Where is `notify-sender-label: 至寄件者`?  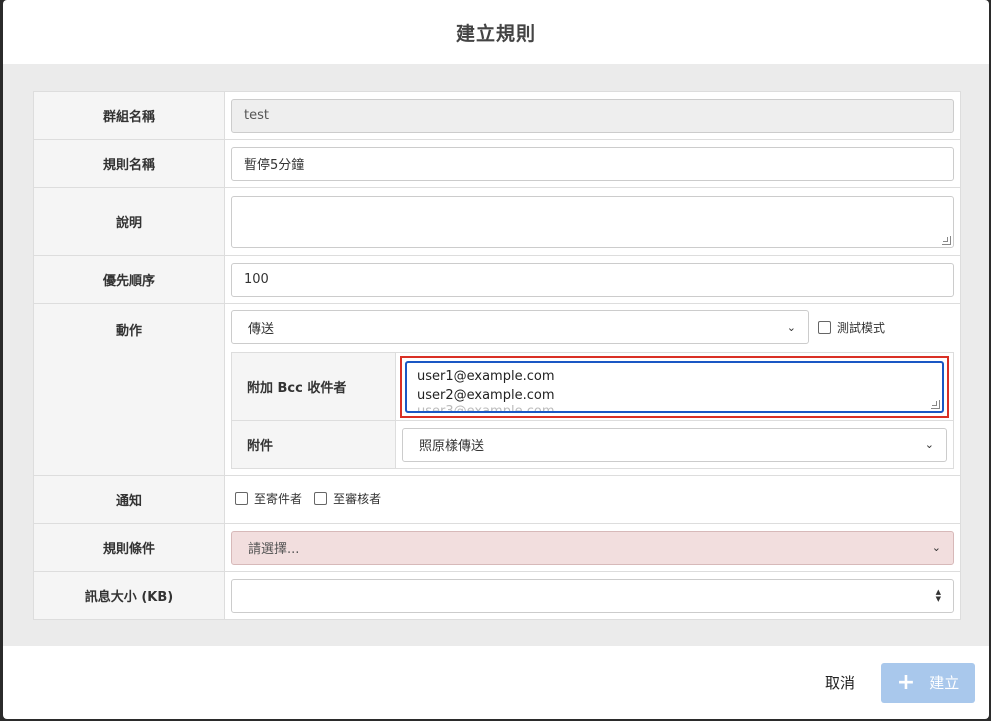
notify-sender-label: 至寄件者 is located at coordinates (278, 499).